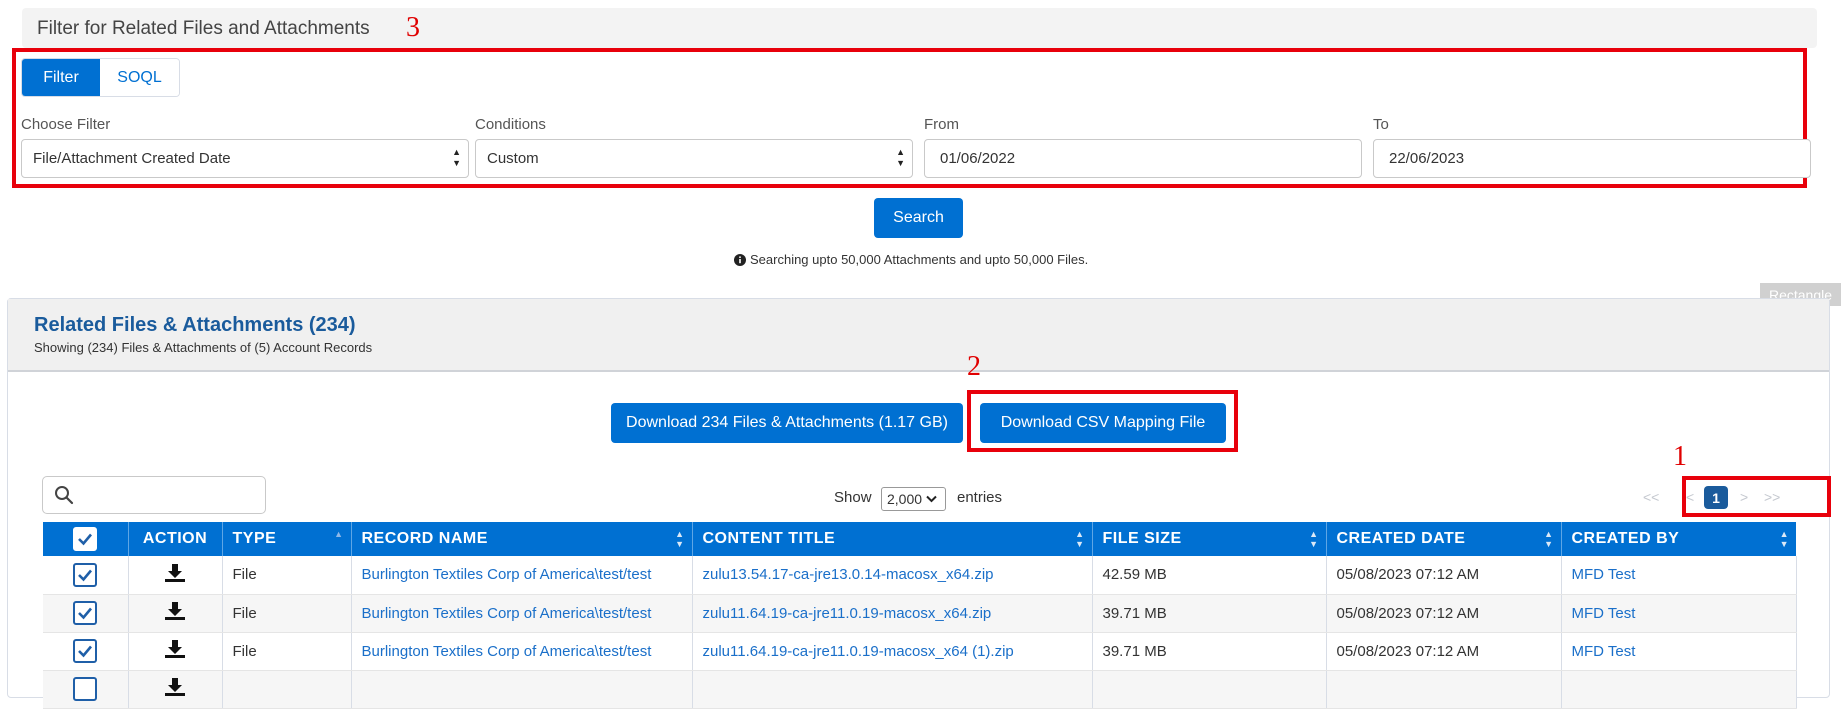  What do you see at coordinates (974, 366) in the screenshot?
I see `annotation-2: 2` at bounding box center [974, 366].